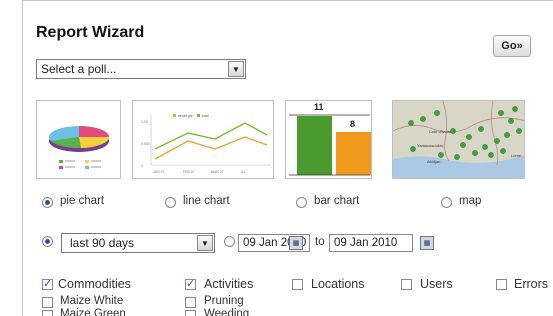 The height and width of the screenshot is (316, 553). What do you see at coordinates (47, 283) in the screenshot?
I see `commodities-checkbox` at bounding box center [47, 283].